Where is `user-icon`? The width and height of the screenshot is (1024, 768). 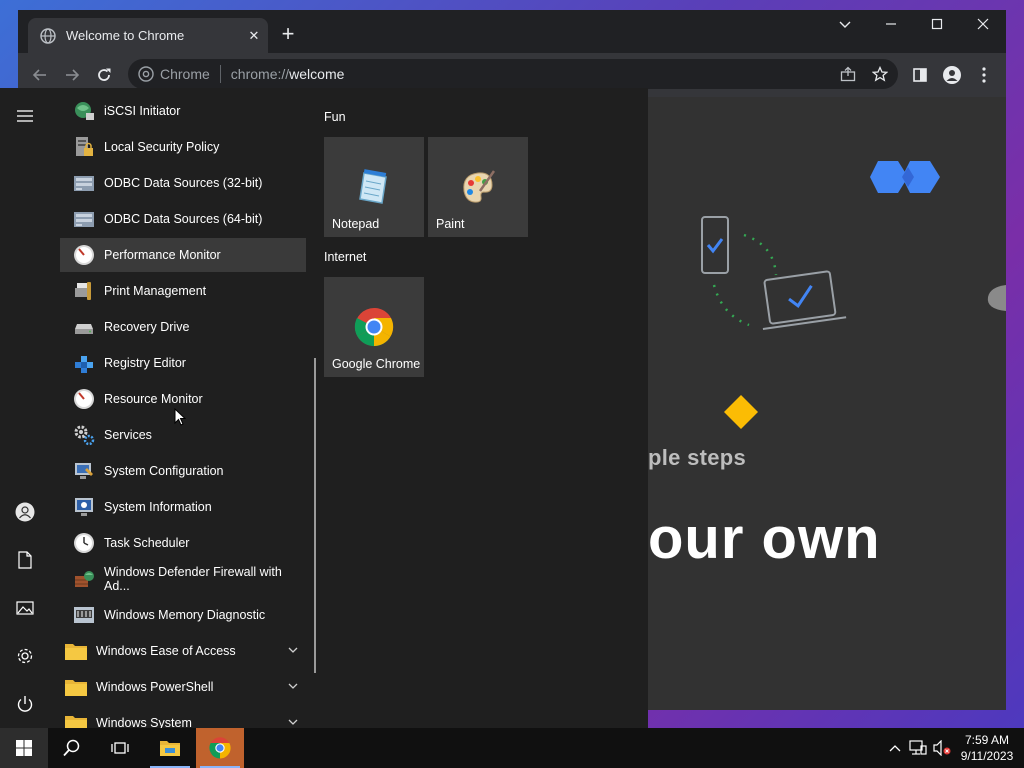
user-icon is located at coordinates (25, 512).